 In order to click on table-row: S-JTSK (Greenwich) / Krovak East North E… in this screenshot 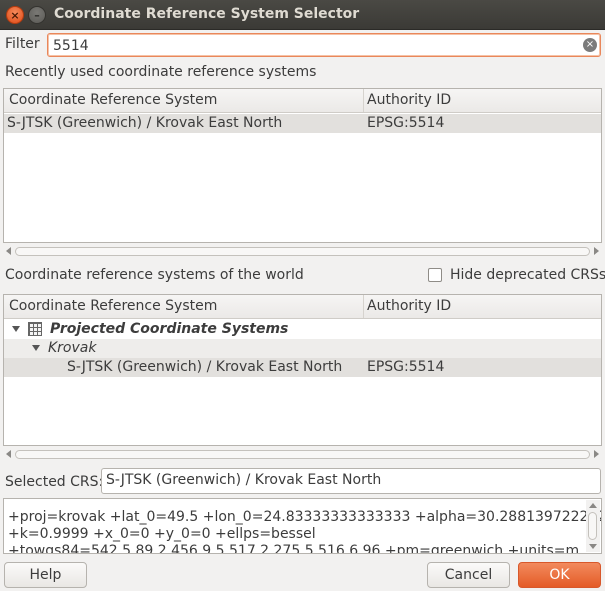, I will do `click(302, 123)`.